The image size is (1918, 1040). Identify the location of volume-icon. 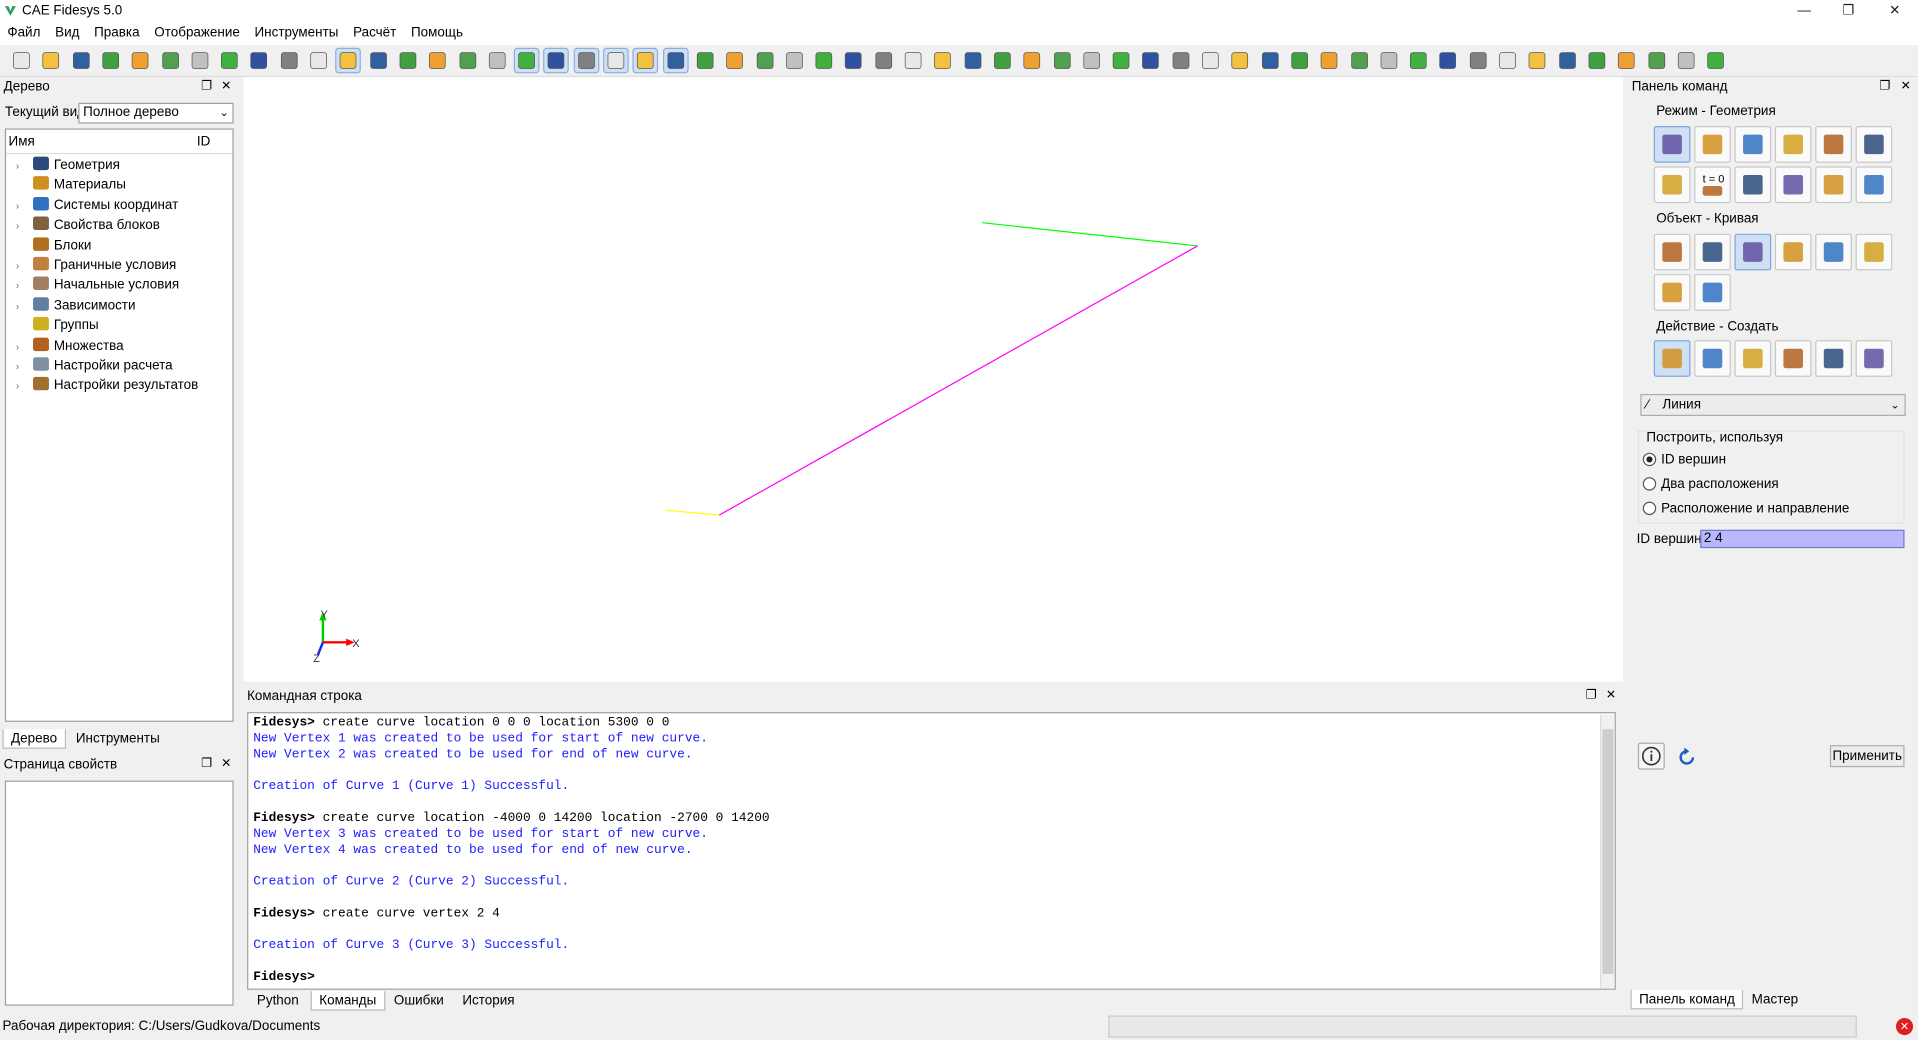
(1672, 252).